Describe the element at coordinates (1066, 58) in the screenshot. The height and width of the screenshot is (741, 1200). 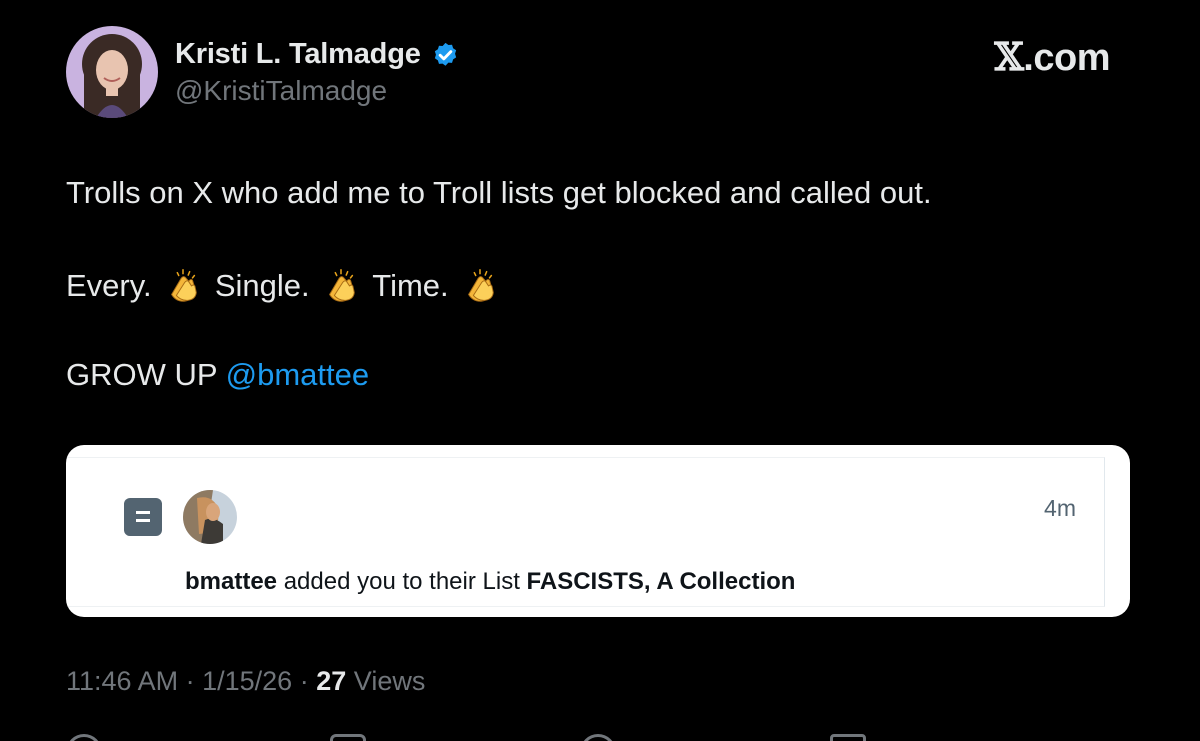
I see `x-logo-domain: .com` at that location.